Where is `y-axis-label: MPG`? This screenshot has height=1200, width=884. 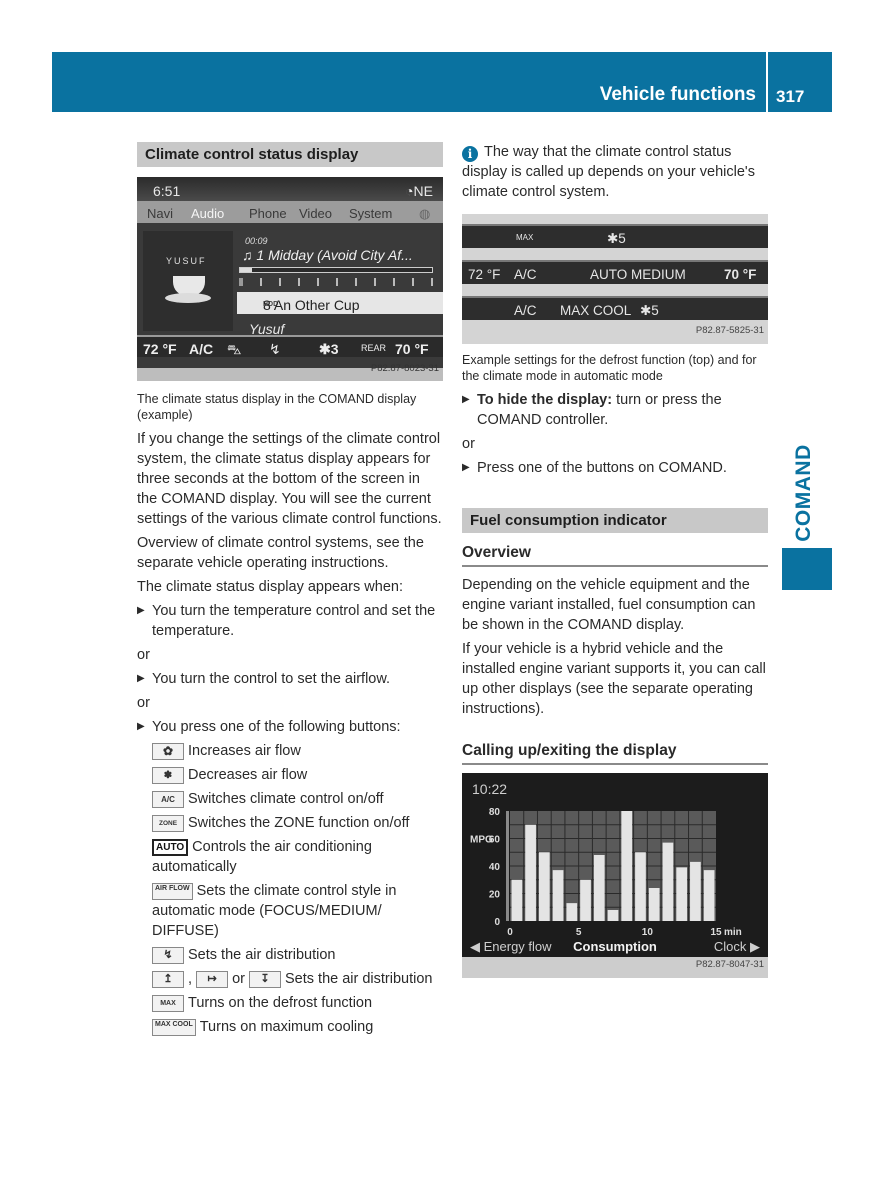
y-axis-label: MPG is located at coordinates (481, 840).